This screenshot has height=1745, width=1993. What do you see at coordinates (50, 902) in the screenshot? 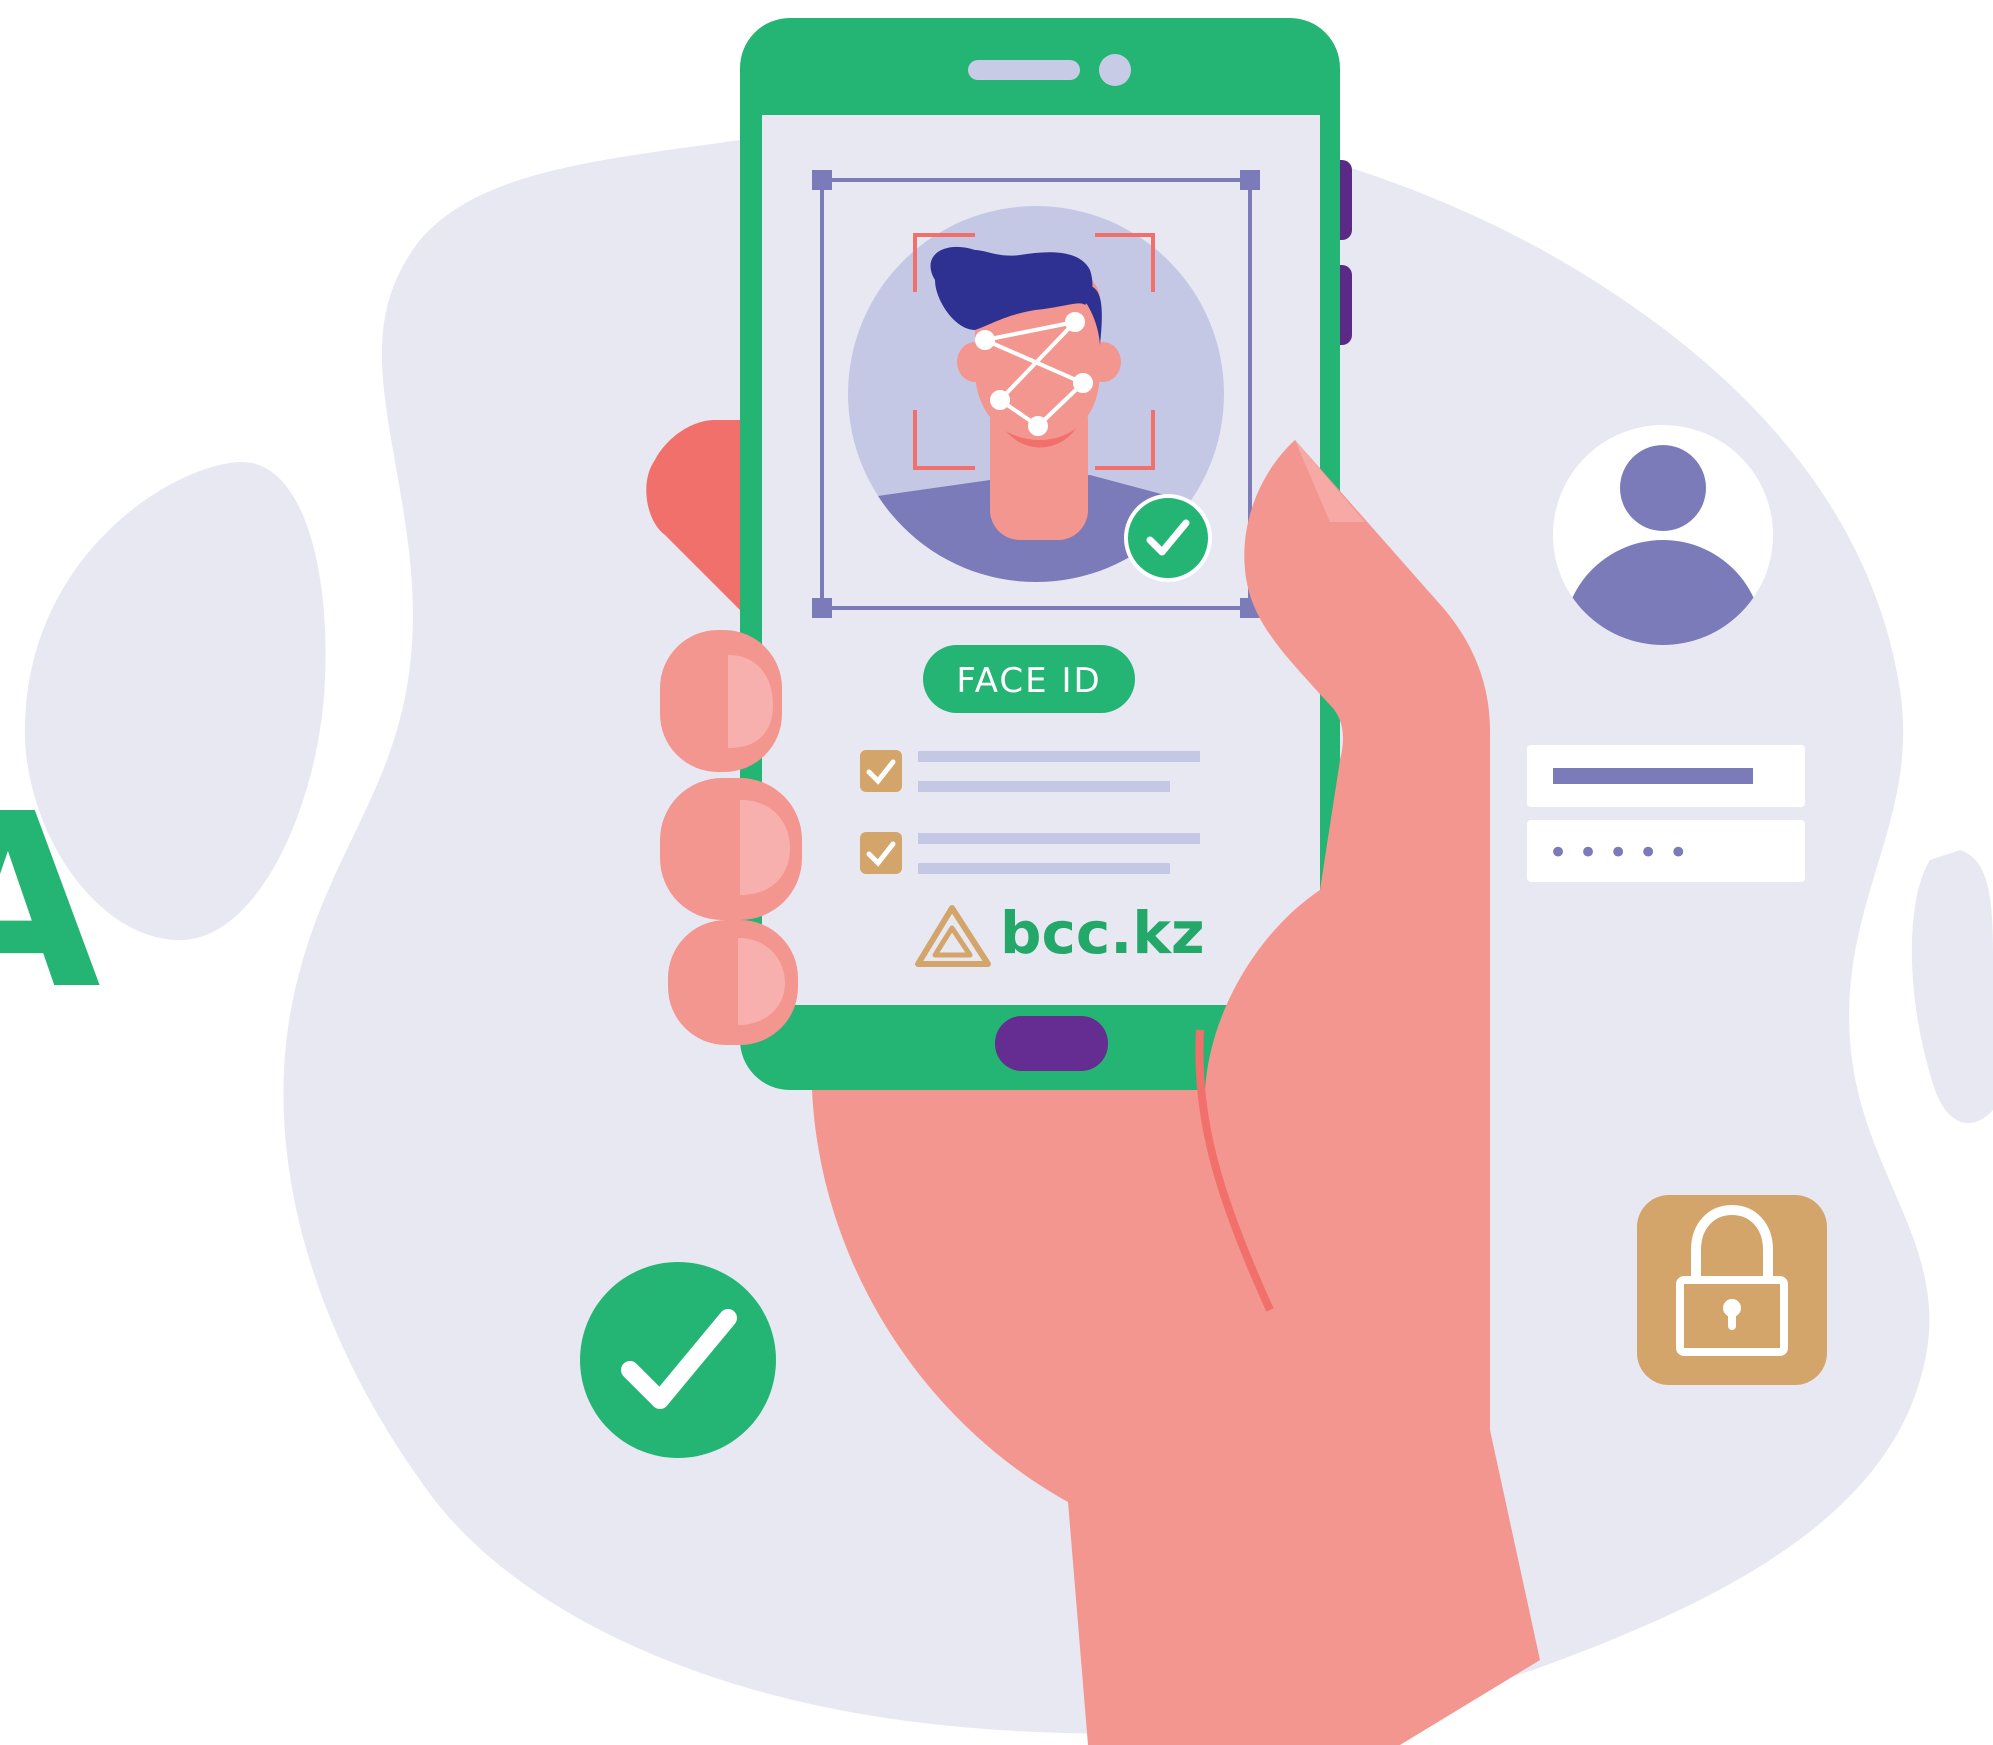
I see `partial-edge-letter: A` at bounding box center [50, 902].